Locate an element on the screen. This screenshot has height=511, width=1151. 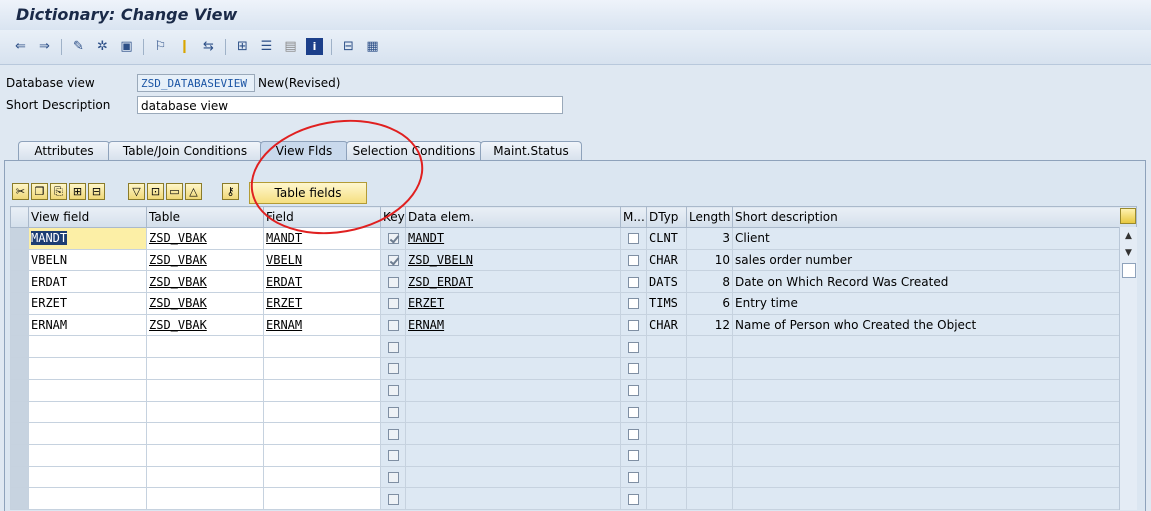
copy-icon: ❐ is located at coordinates (39, 191).